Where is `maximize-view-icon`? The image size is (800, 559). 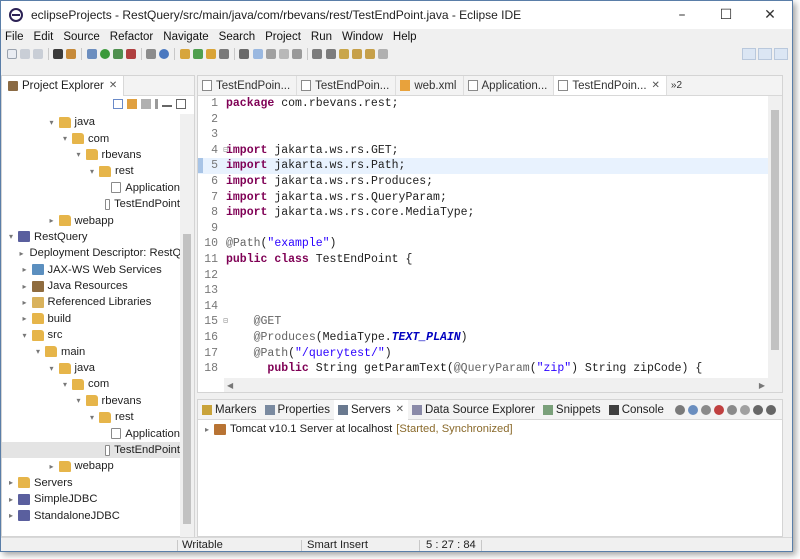 maximize-view-icon is located at coordinates (771, 409).